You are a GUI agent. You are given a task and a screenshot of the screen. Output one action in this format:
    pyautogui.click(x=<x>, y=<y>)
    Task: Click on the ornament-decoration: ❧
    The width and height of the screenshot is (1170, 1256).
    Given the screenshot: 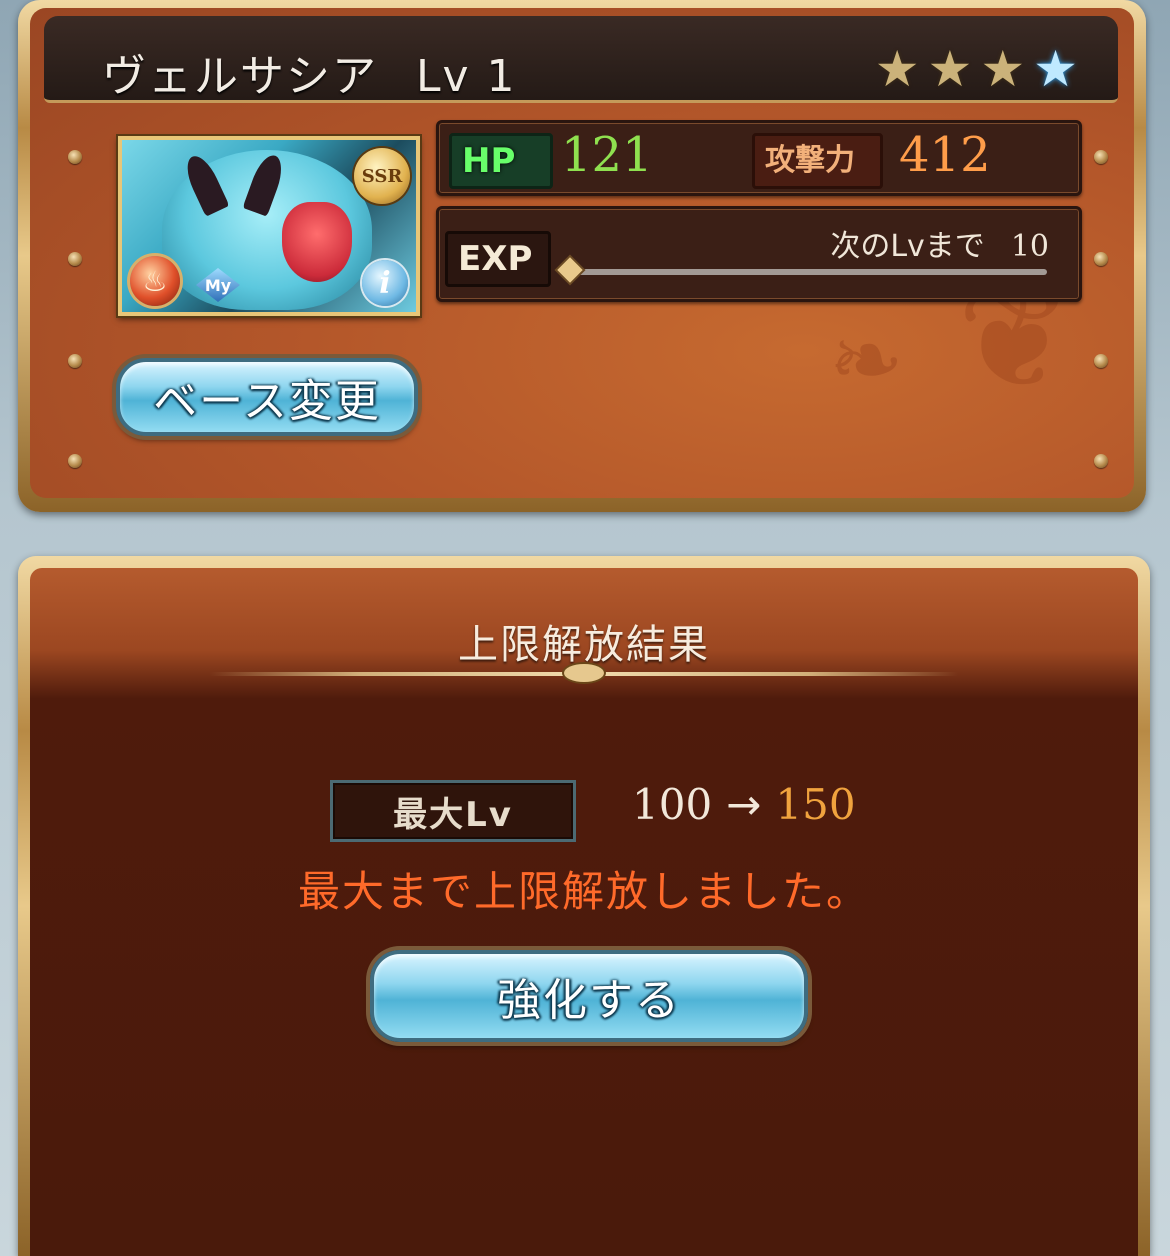 What is the action you would take?
    pyautogui.click(x=866, y=360)
    